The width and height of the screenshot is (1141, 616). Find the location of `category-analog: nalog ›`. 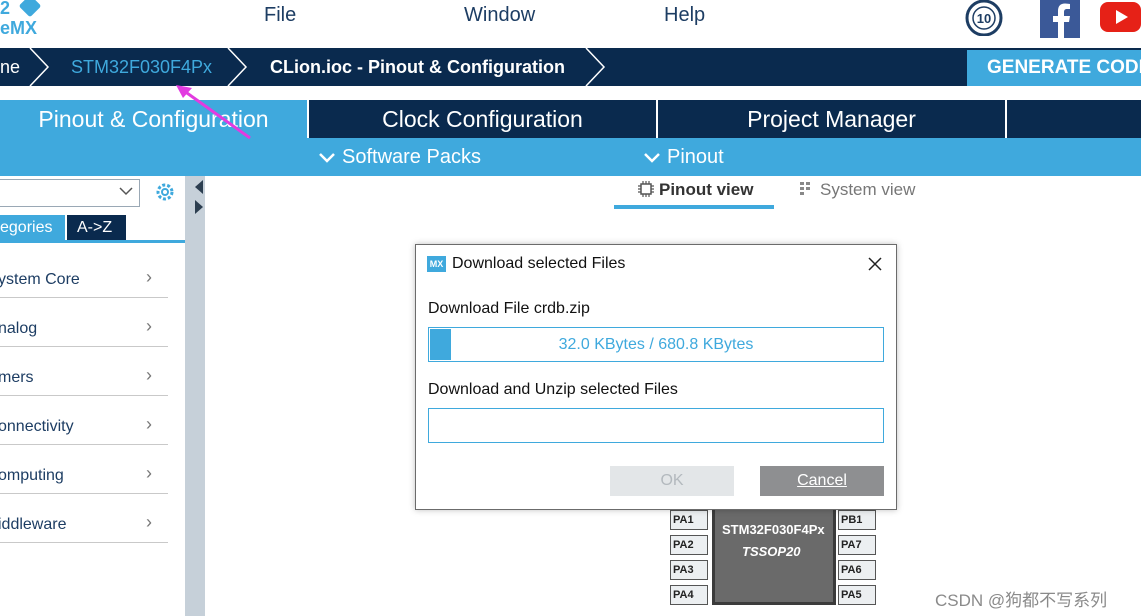

category-analog: nalog › is located at coordinates (84, 322).